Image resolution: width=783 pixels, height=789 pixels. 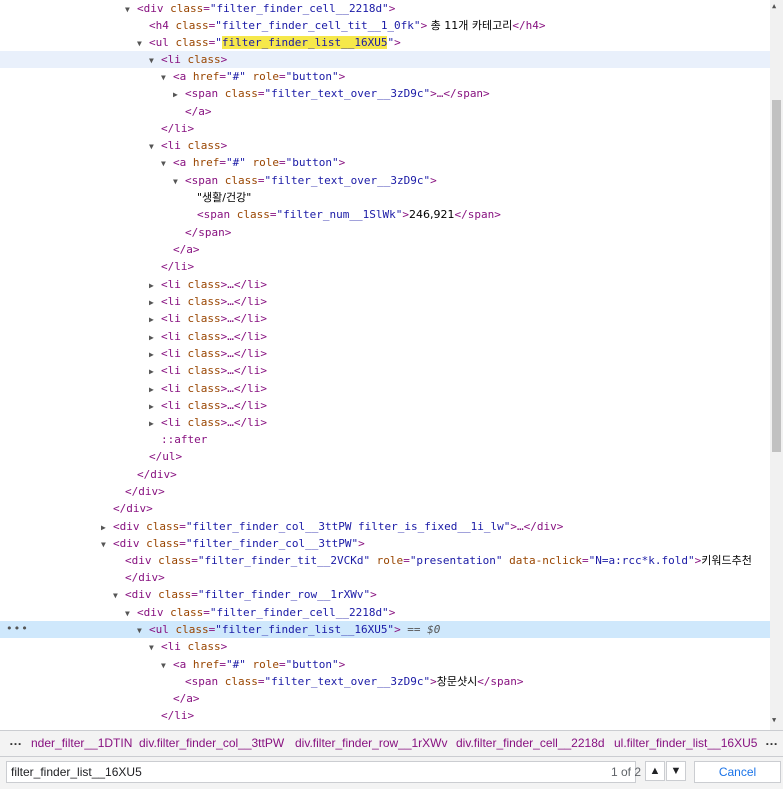 What do you see at coordinates (385, 439) in the screenshot?
I see `dom-node-row: ▼::after` at bounding box center [385, 439].